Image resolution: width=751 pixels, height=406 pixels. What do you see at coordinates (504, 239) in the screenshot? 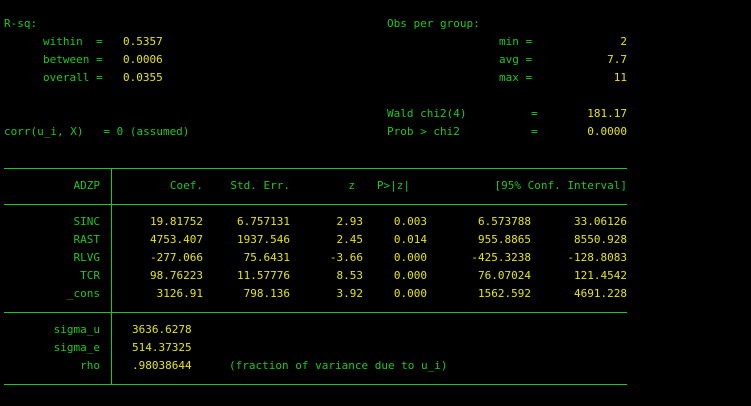
I see `row-ci-low: 955.8865` at bounding box center [504, 239].